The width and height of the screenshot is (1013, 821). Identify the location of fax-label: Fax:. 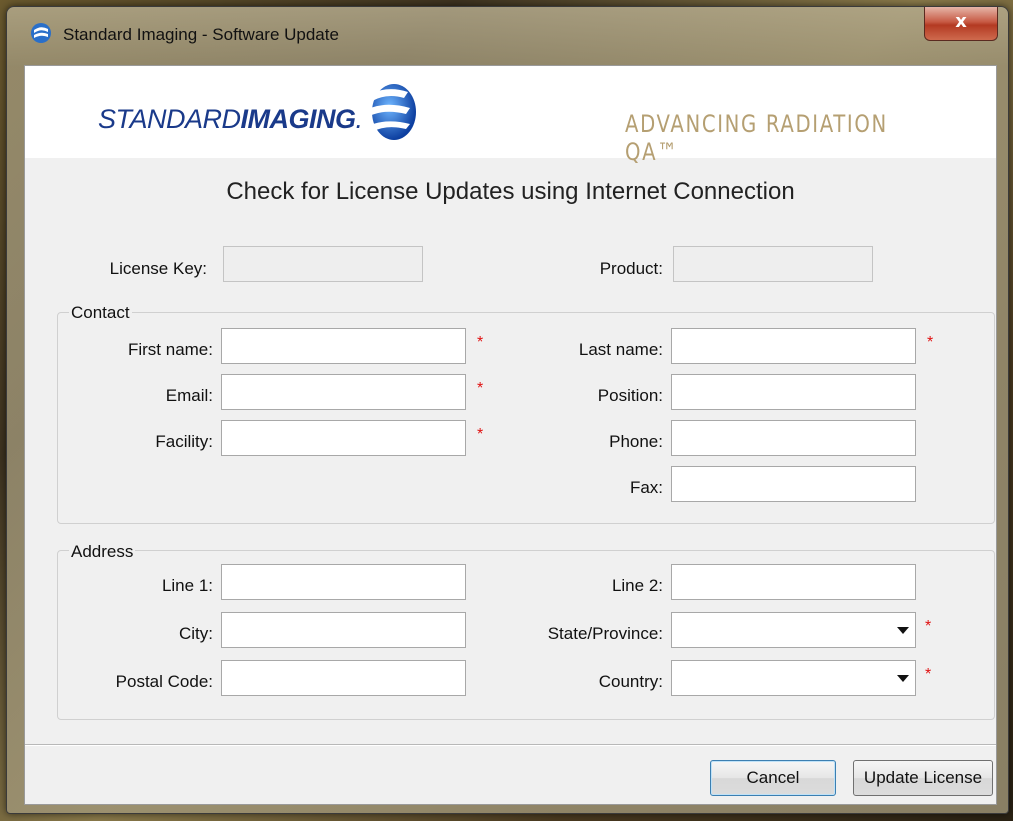
(646, 487).